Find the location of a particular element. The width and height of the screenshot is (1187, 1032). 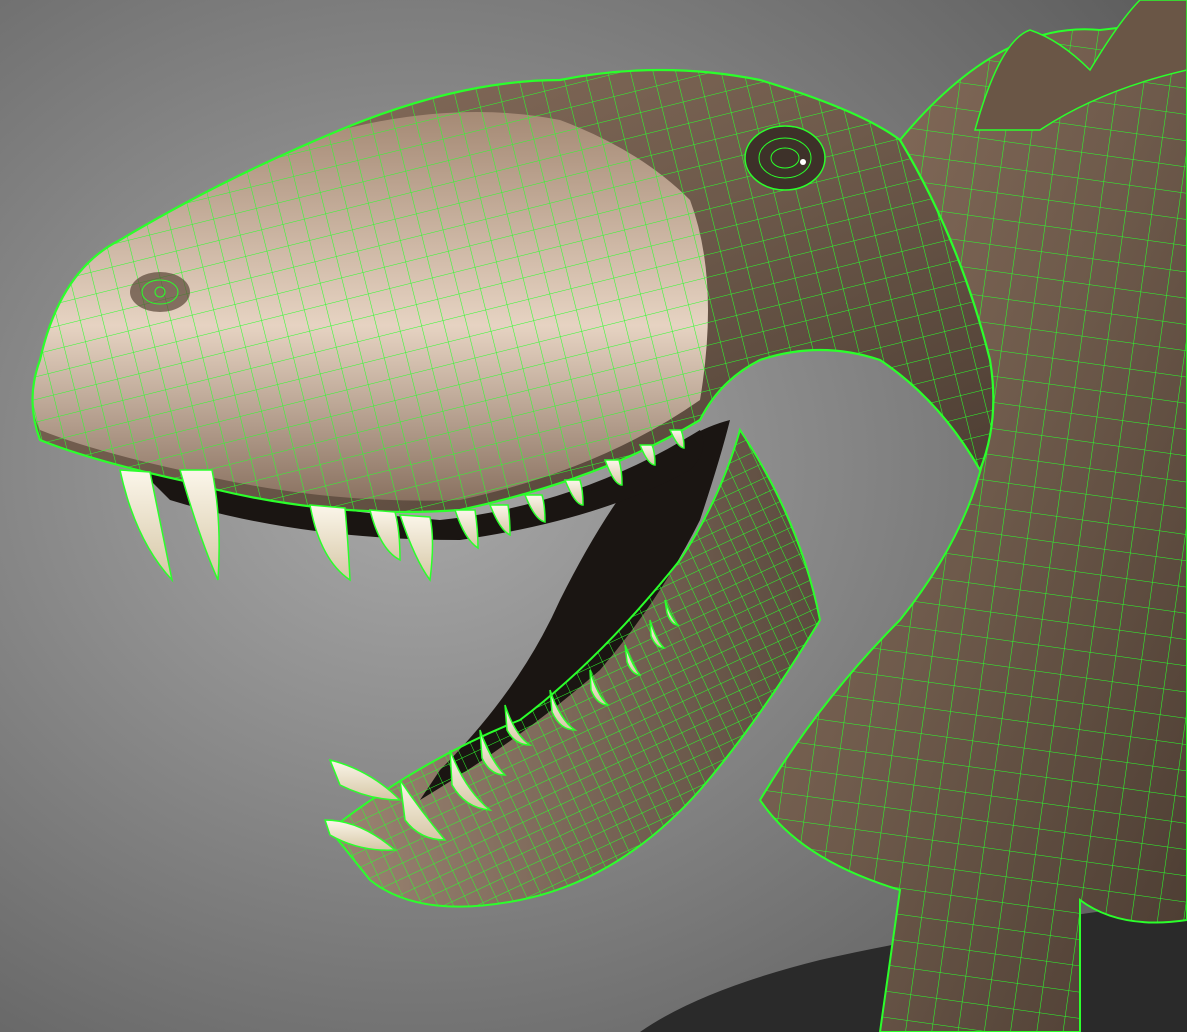

nostril-icon is located at coordinates (160, 292).